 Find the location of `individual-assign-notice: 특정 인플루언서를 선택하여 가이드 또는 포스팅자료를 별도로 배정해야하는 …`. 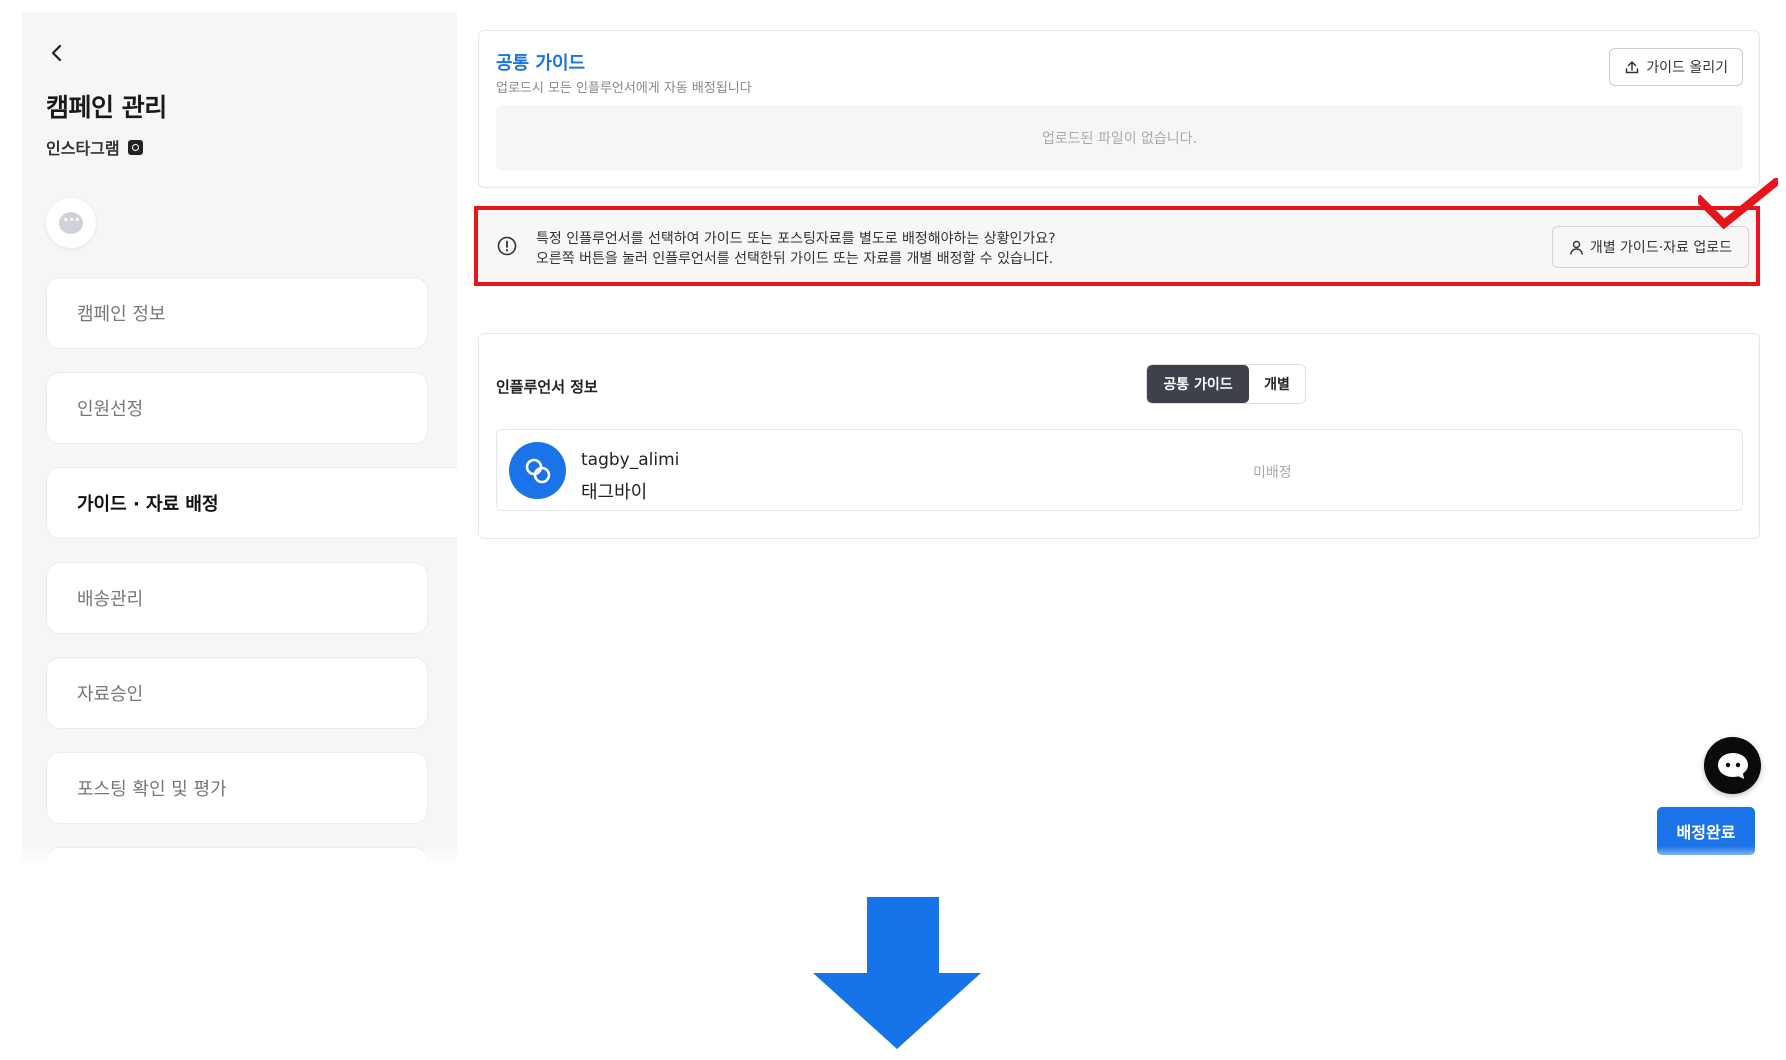

individual-assign-notice: 특정 인플루언서를 선택하여 가이드 또는 포스팅자료를 별도로 배정해야하는 … is located at coordinates (1118, 247).